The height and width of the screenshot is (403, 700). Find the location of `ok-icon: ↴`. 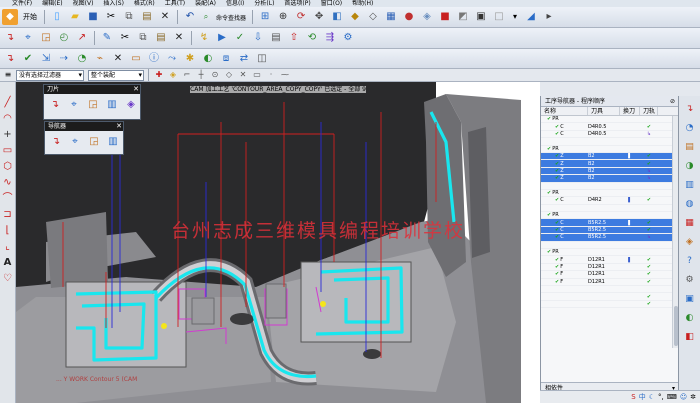

ok-icon: ↴ is located at coordinates (10, 59).